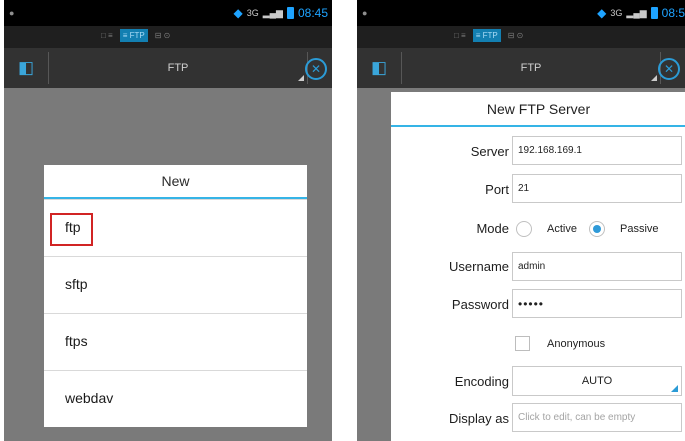 This screenshot has height=441, width=685. I want to click on port-input, so click(597, 188).